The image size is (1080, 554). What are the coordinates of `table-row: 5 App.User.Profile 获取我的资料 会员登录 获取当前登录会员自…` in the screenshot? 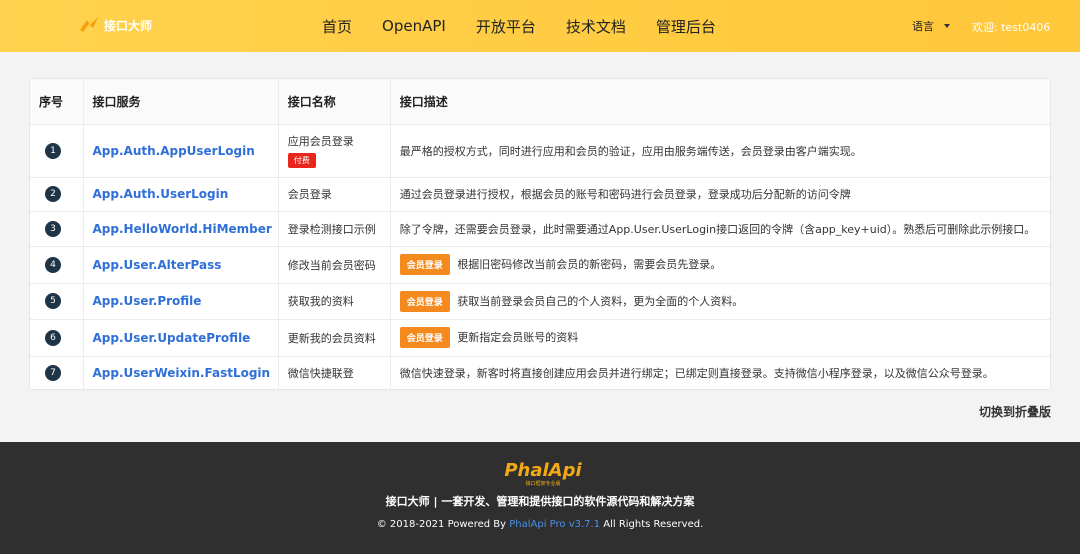 It's located at (540, 301).